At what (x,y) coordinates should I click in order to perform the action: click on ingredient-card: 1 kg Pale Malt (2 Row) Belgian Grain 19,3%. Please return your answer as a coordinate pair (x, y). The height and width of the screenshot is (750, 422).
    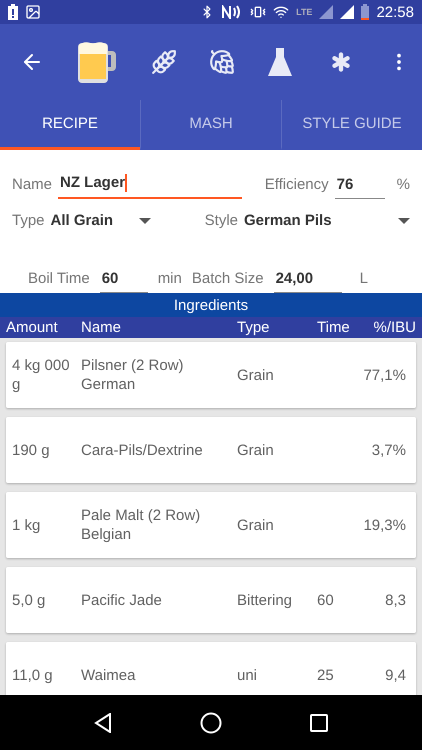
    Looking at the image, I should click on (211, 525).